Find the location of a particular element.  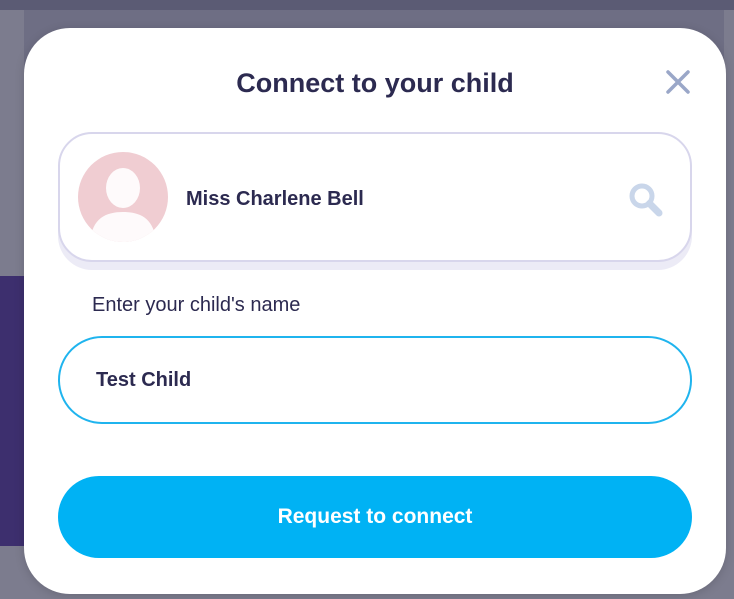

close-button is located at coordinates (678, 82).